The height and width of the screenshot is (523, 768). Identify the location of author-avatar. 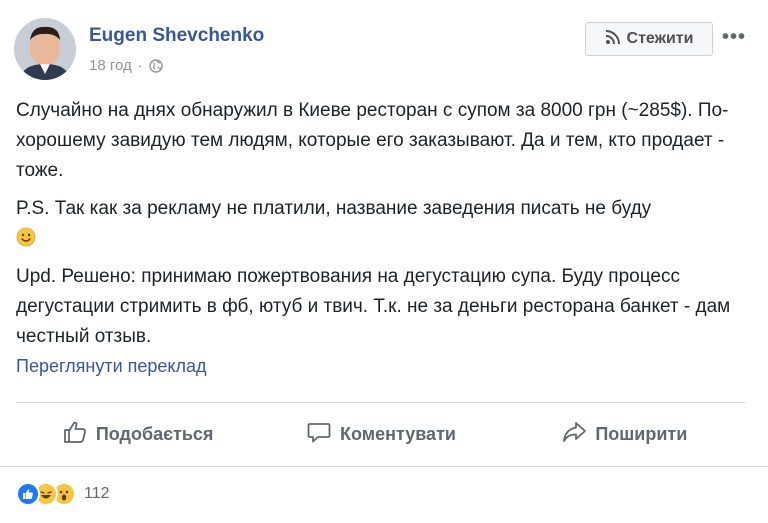
(45, 49).